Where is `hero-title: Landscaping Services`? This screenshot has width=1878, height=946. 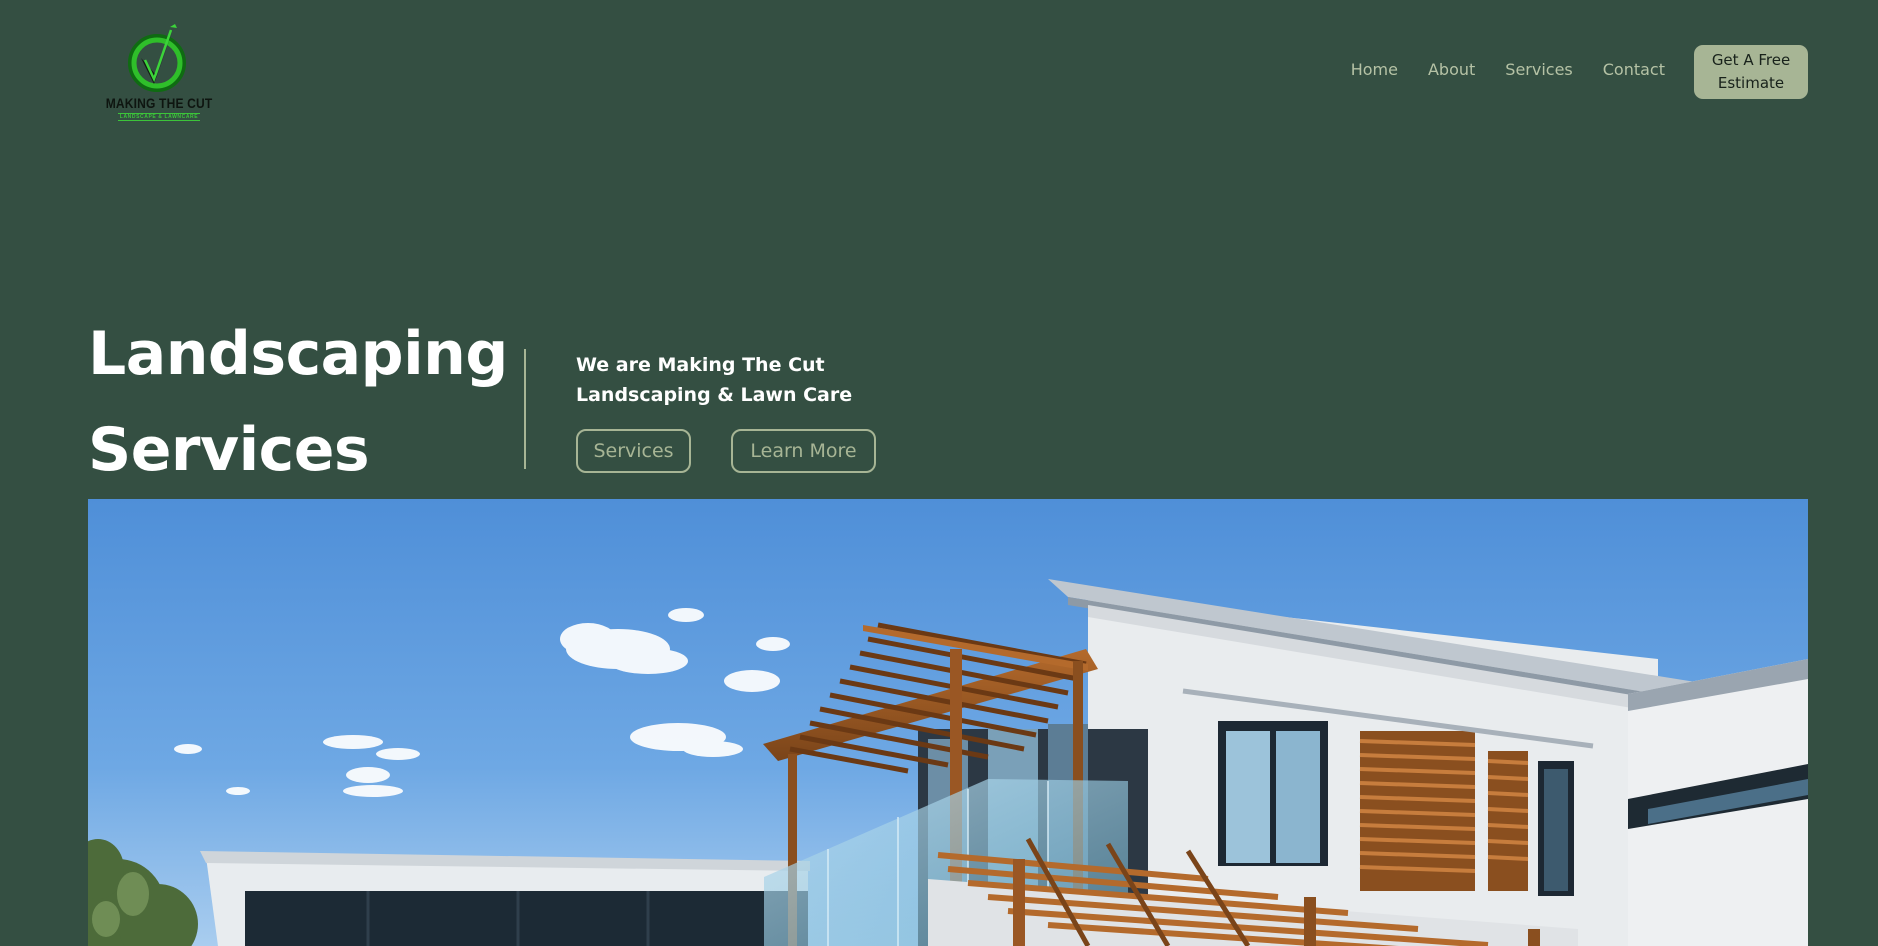 hero-title: Landscaping Services is located at coordinates (308, 402).